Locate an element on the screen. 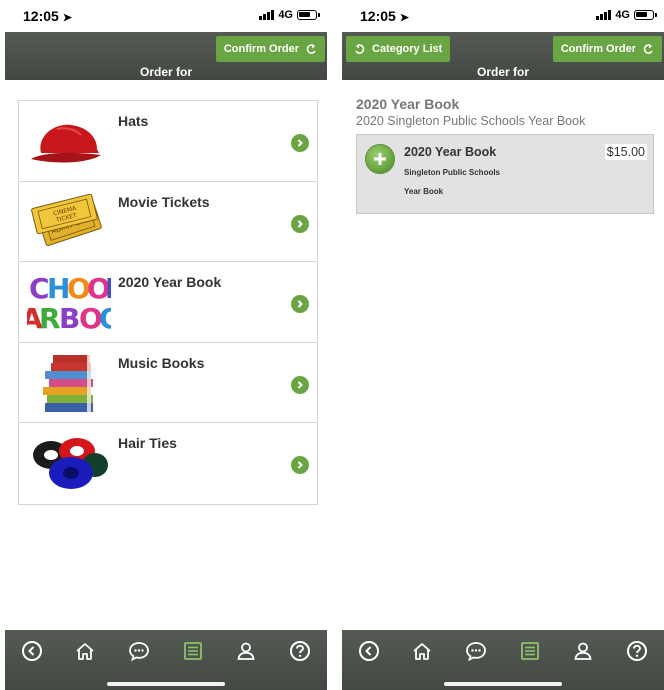  product-category-subtitle: 2020 Singleton Public Schools Year Book is located at coordinates (471, 121).